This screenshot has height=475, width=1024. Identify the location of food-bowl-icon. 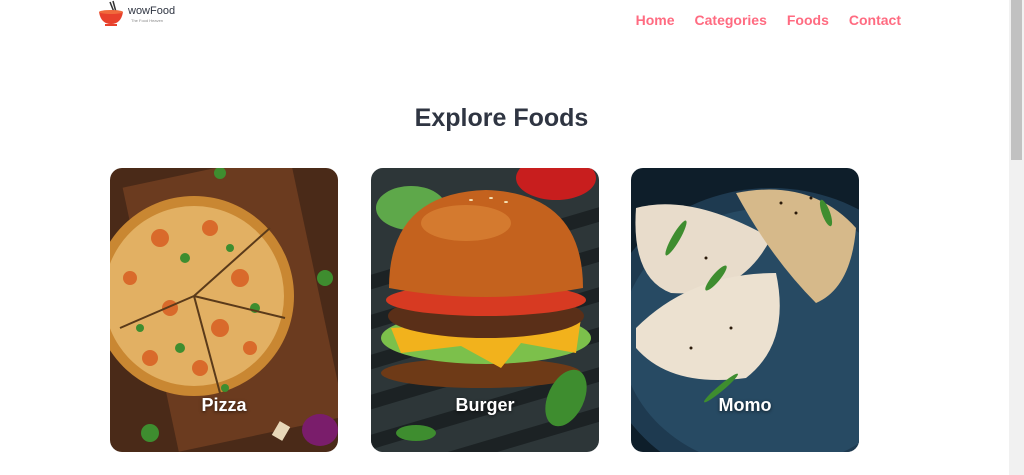
(111, 13).